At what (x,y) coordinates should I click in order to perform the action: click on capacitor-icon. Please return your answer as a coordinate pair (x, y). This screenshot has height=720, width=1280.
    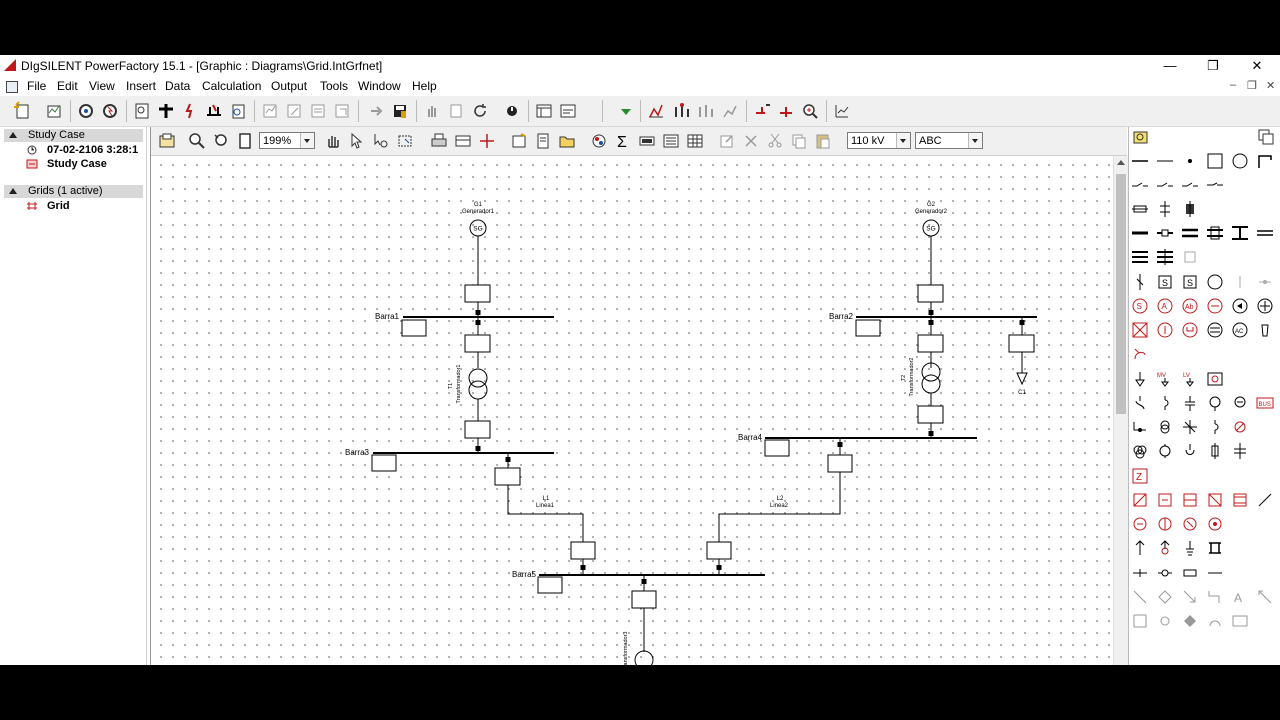
    Looking at the image, I should click on (1190, 403).